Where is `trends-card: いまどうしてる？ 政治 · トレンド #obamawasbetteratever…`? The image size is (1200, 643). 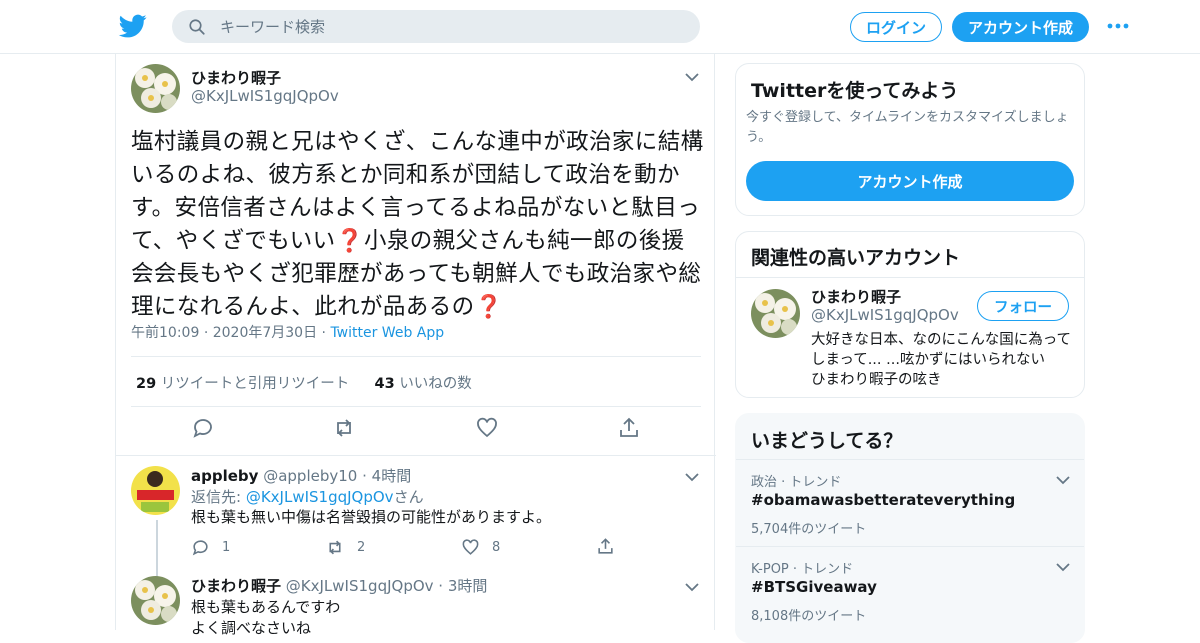 trends-card: いまどうしてる？ 政治 · トレンド #obamawasbetteratever… is located at coordinates (910, 528).